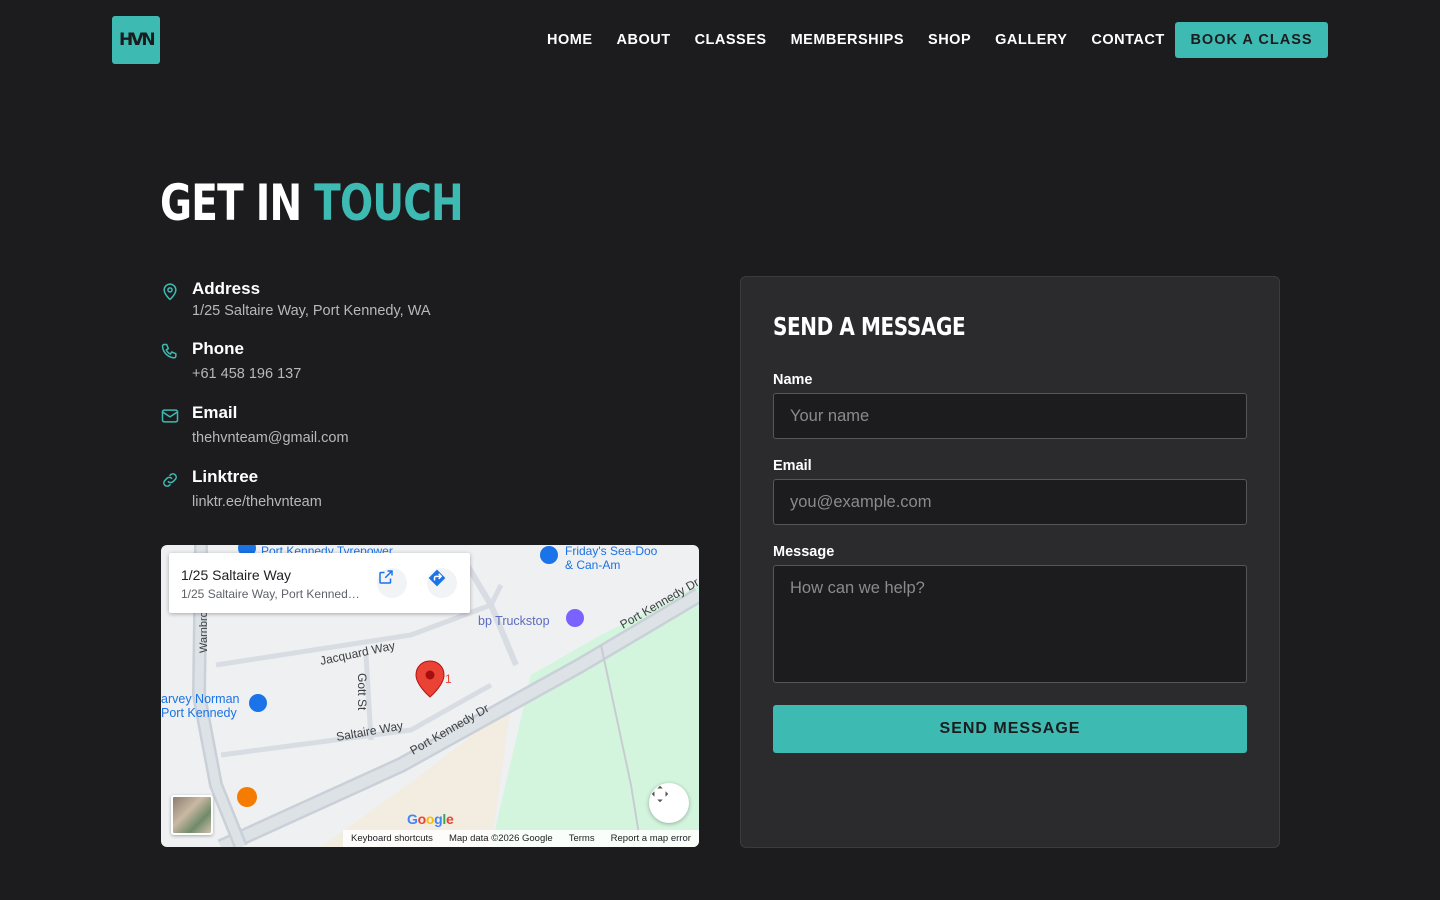  What do you see at coordinates (793, 380) in the screenshot?
I see `name-label: Name` at bounding box center [793, 380].